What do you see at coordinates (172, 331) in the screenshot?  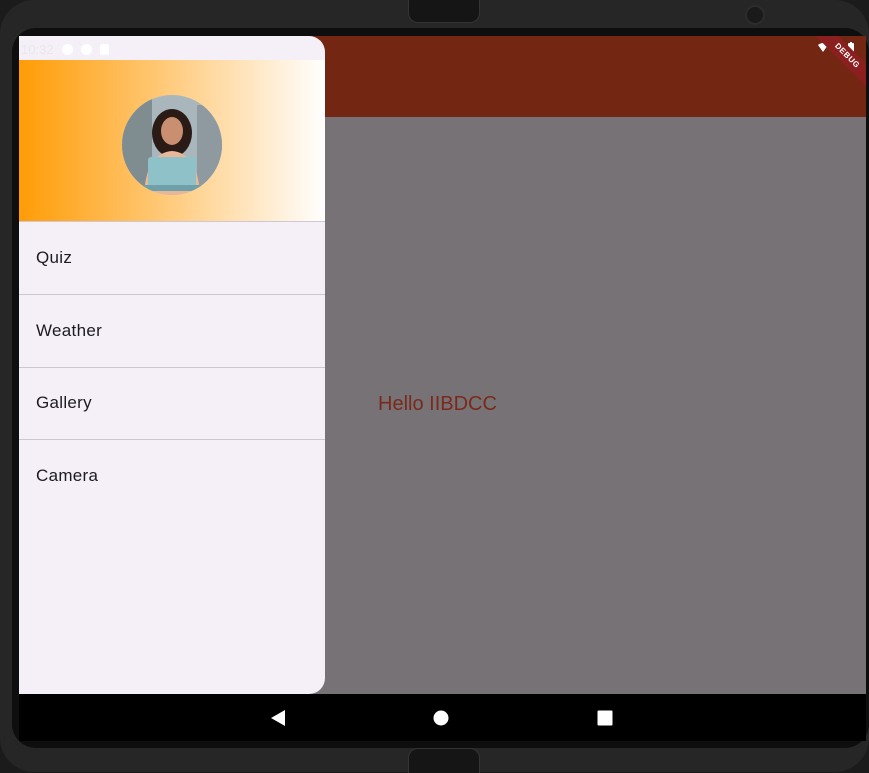 I see `drawer-item-weather: Weather` at bounding box center [172, 331].